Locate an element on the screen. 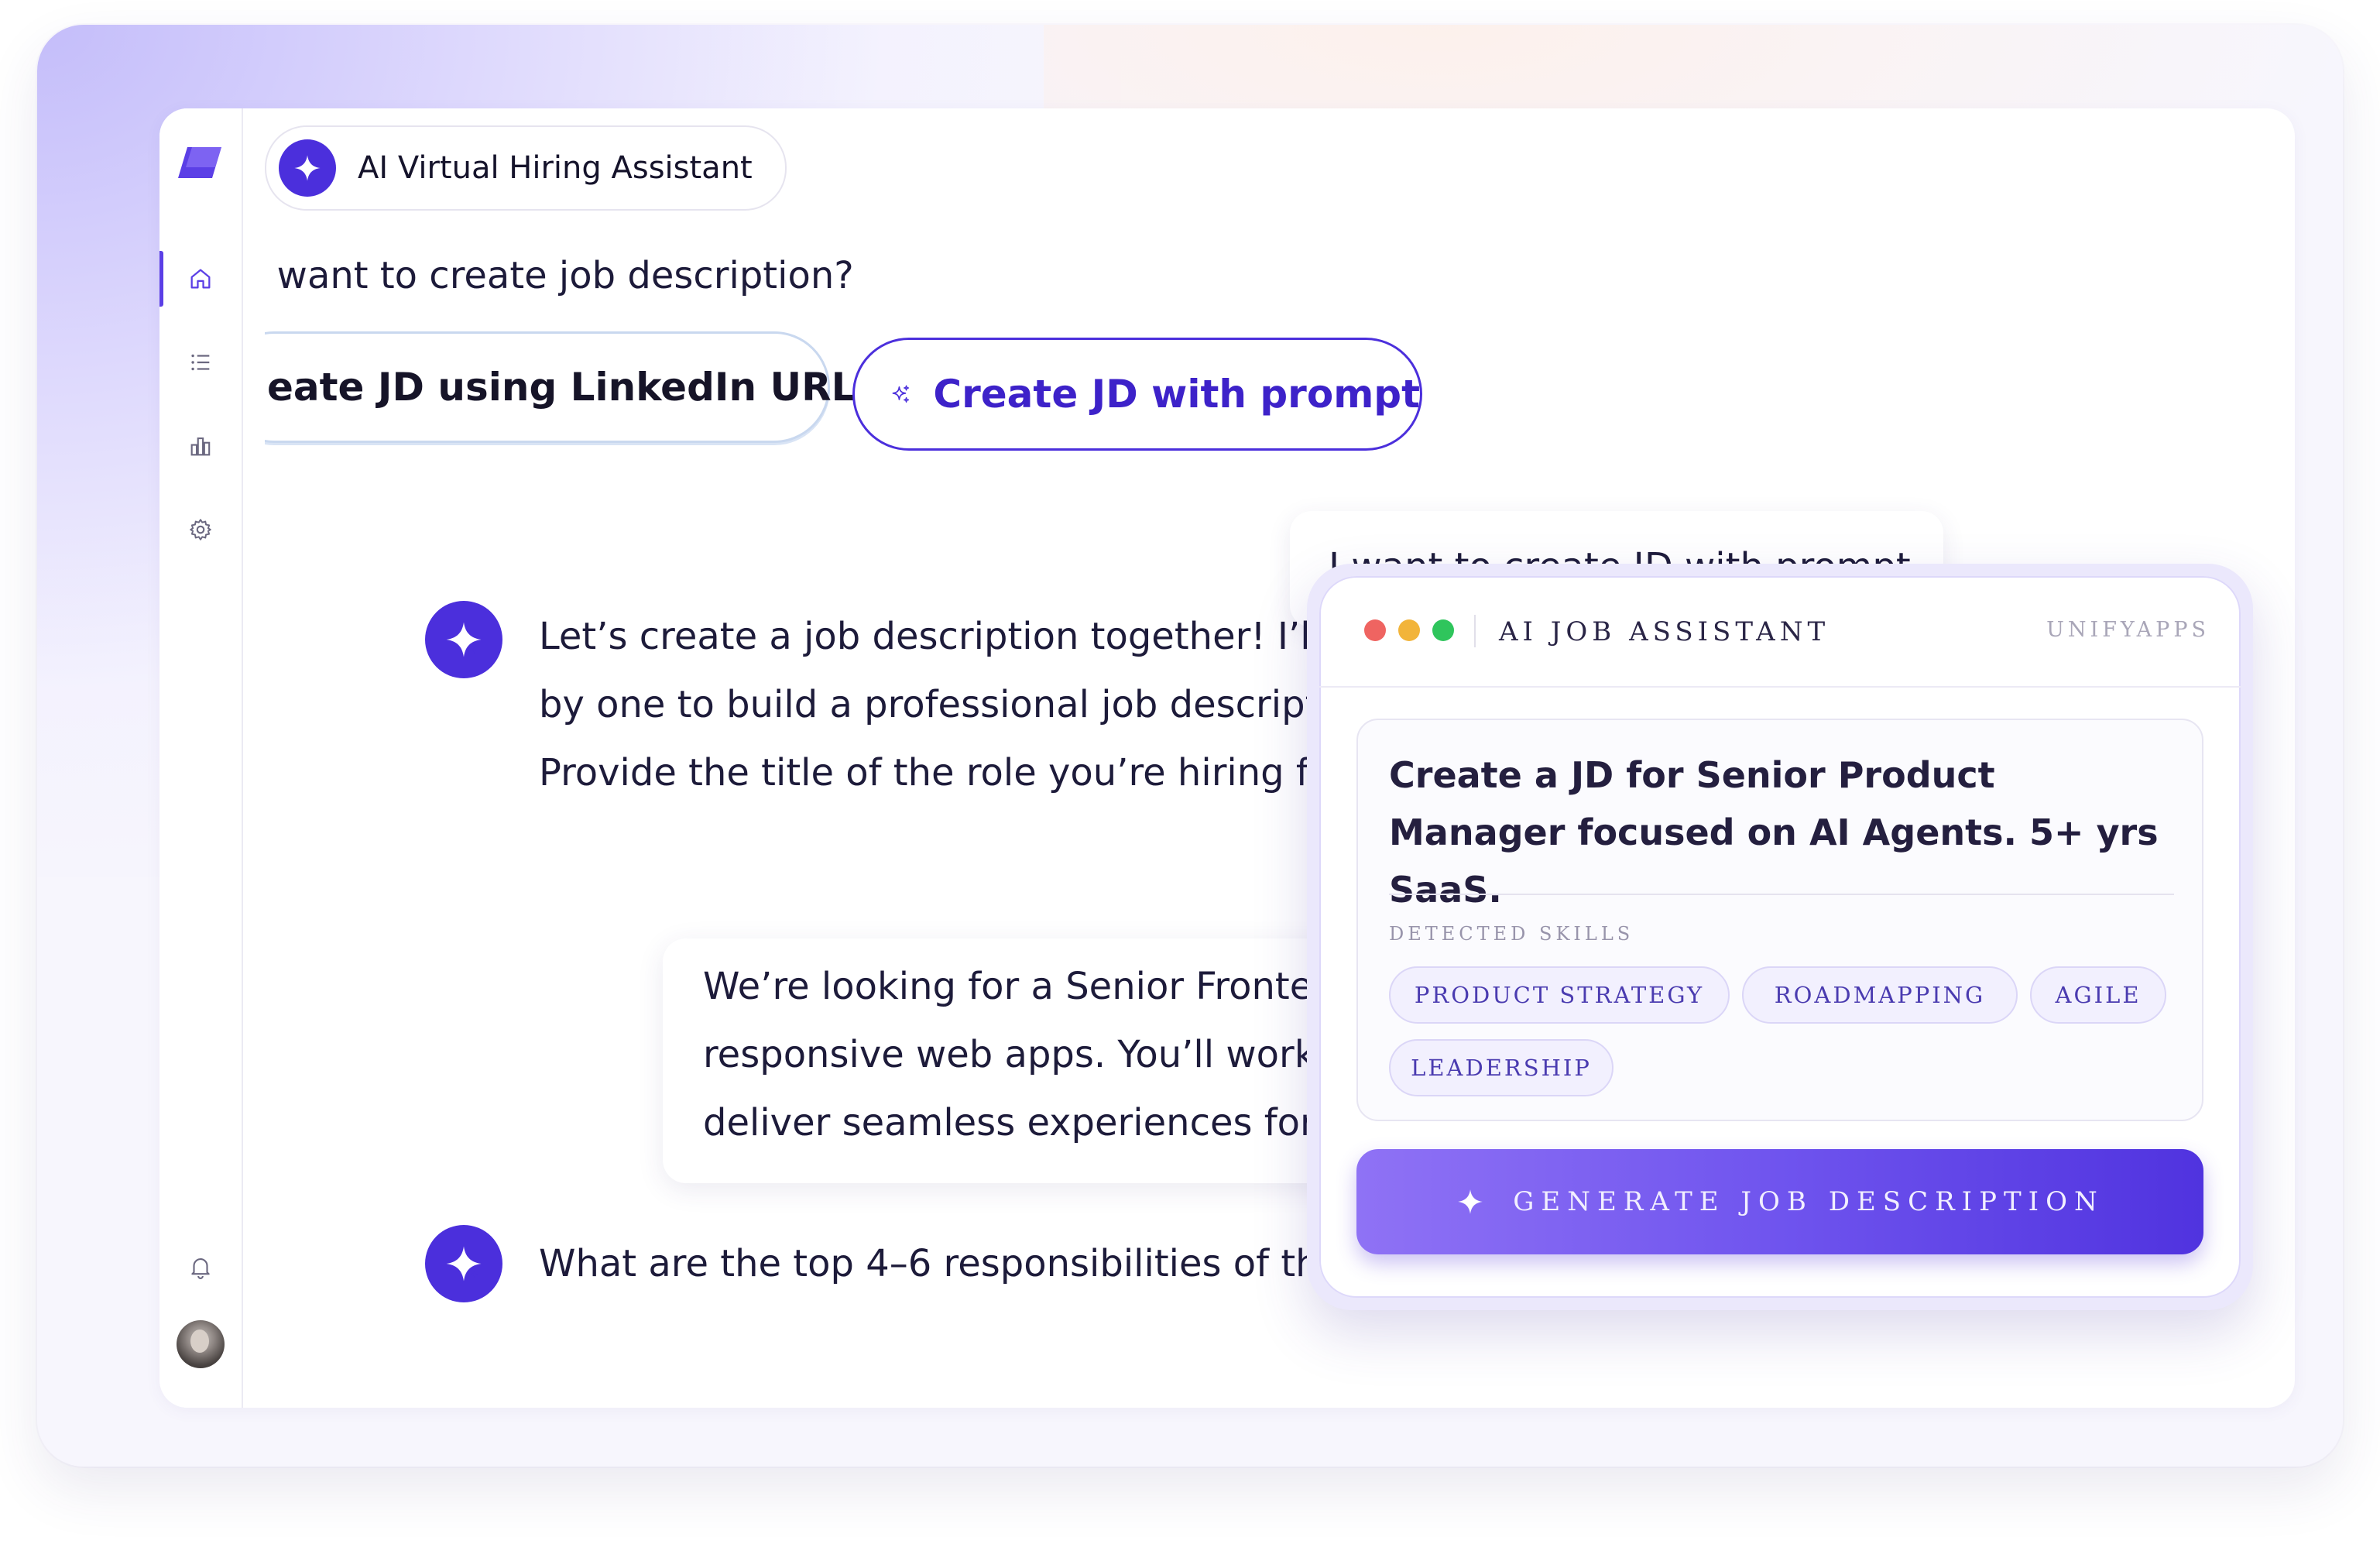 The height and width of the screenshot is (1544, 2380). create-jd-linkedin-label: eate JD using LinkedIn URL is located at coordinates (562, 387).